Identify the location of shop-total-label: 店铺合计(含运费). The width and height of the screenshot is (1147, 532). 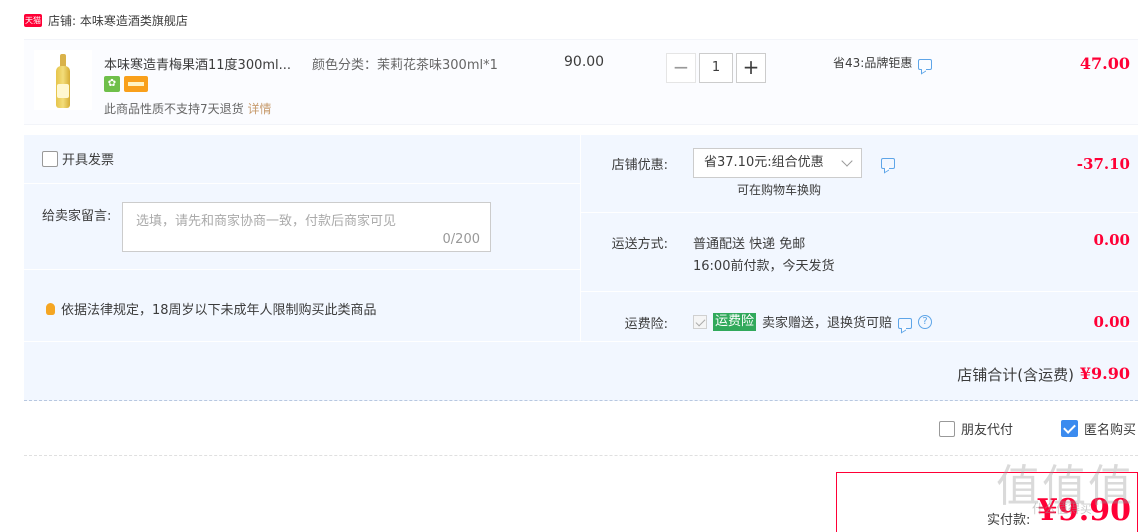
(1015, 375).